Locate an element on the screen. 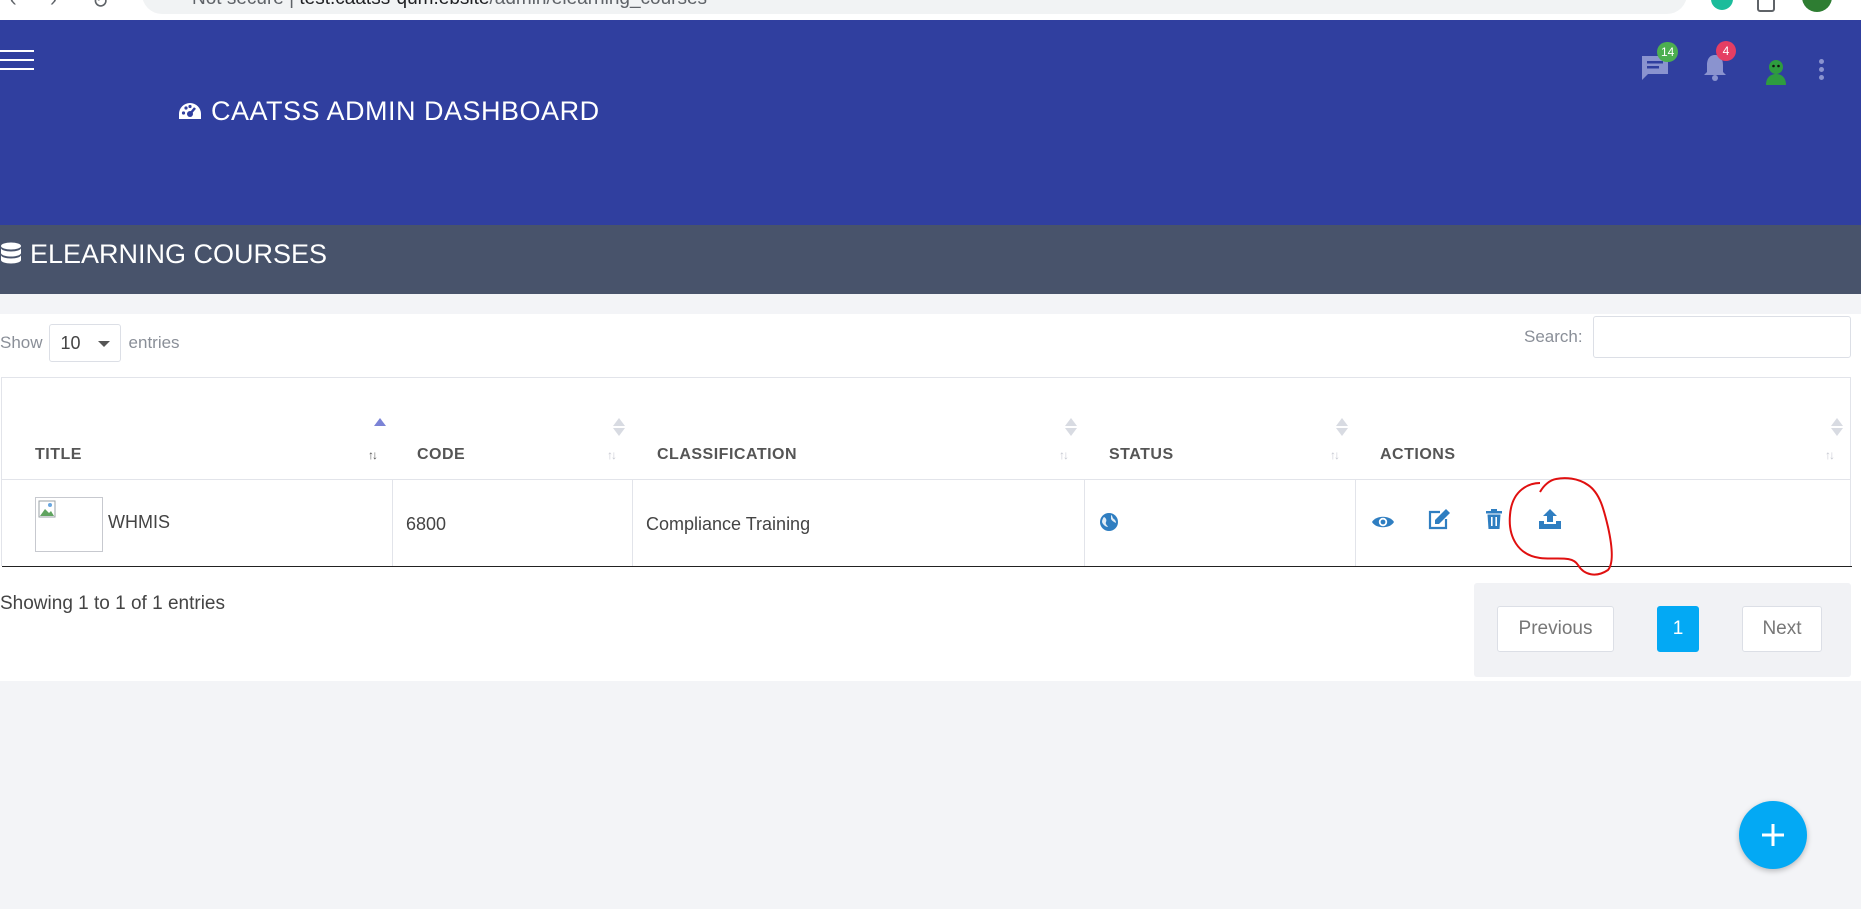 Image resolution: width=1861 pixels, height=909 pixels. column-header-code: CODE is located at coordinates (441, 455).